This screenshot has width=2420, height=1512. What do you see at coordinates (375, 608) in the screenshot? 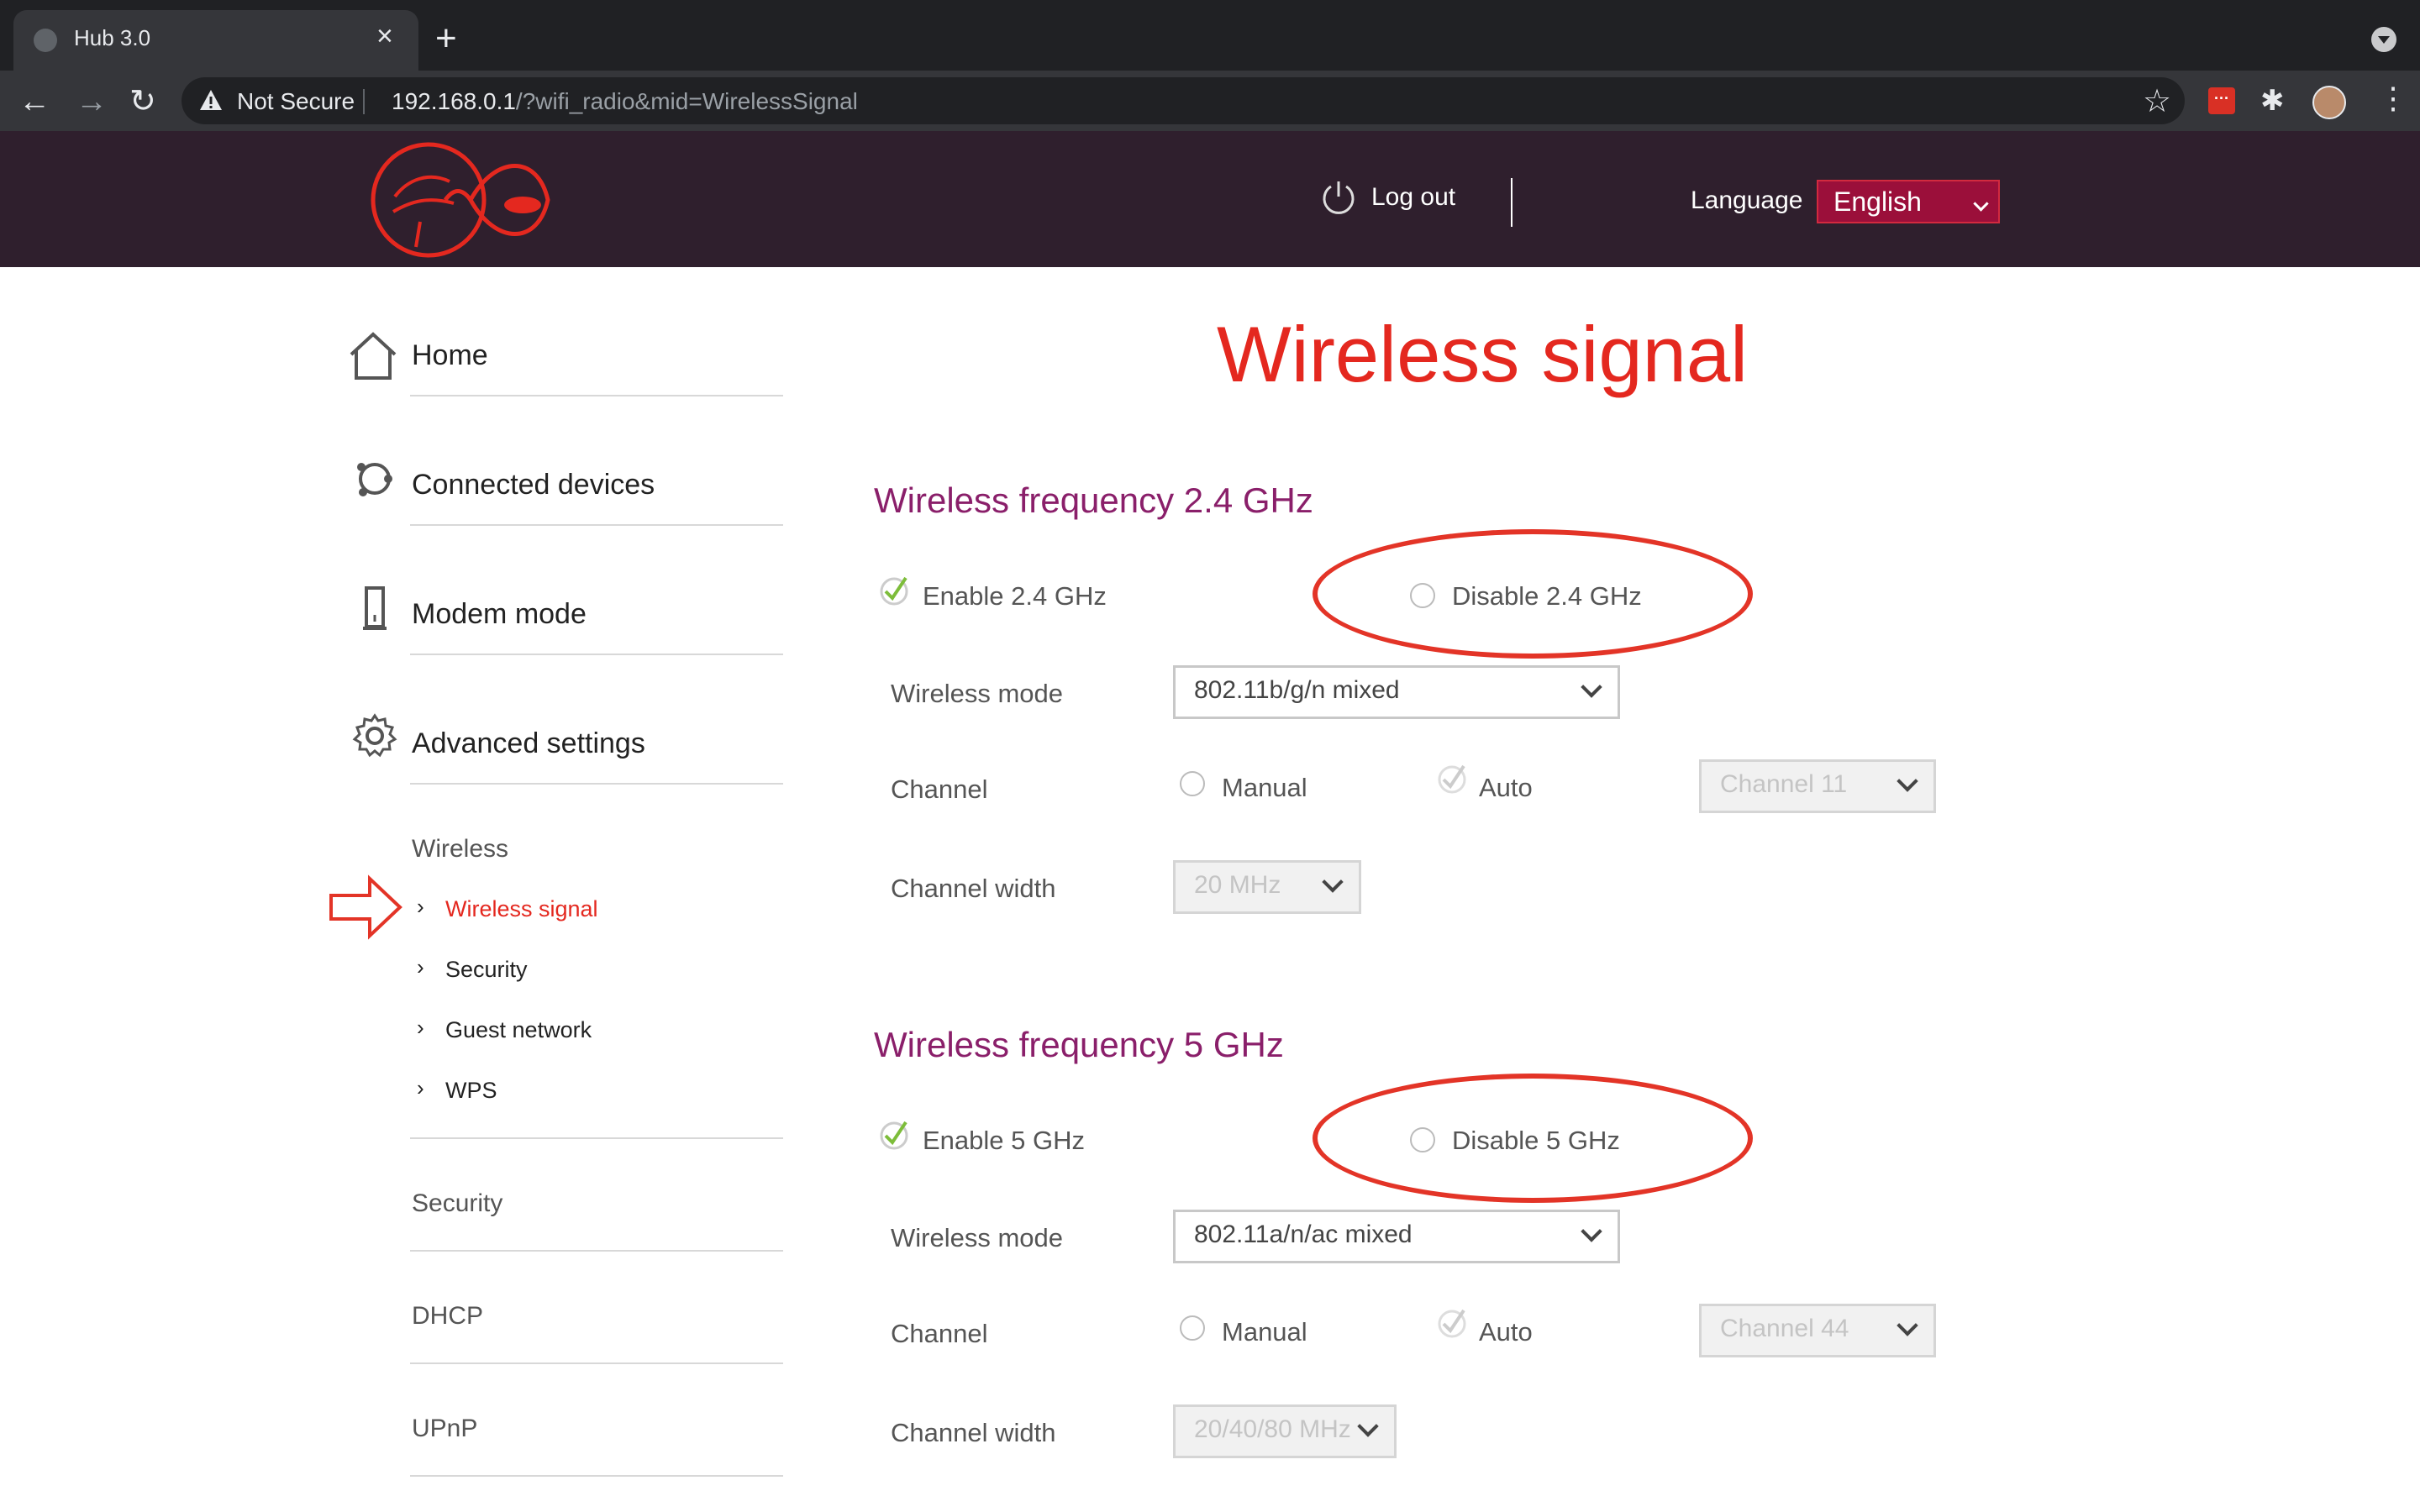
I see `modem-icon` at bounding box center [375, 608].